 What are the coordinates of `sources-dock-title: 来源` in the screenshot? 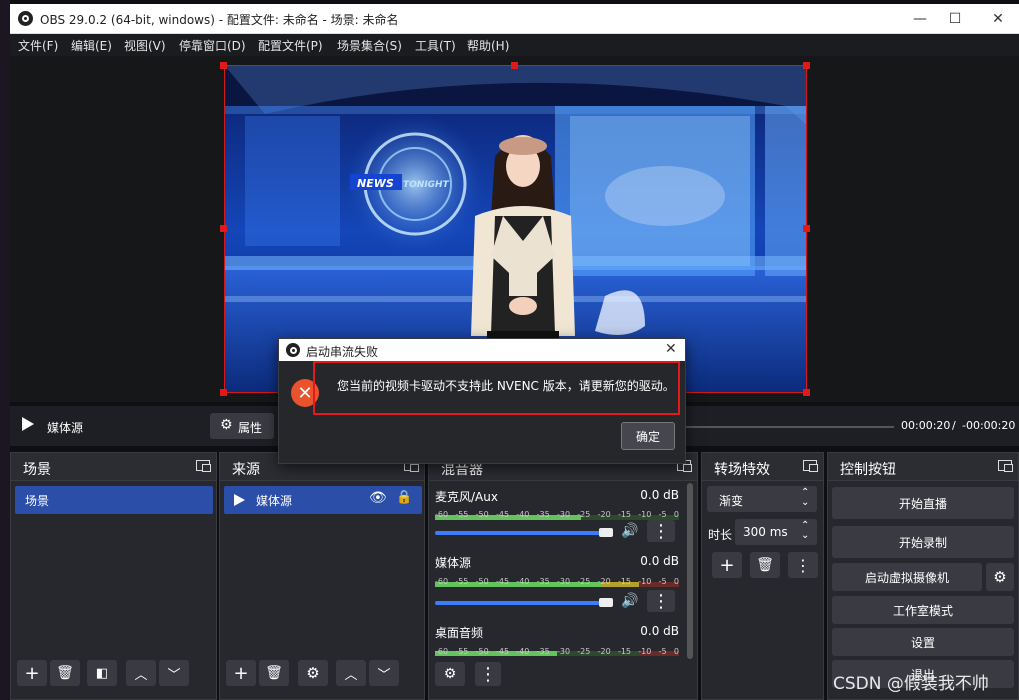 It's located at (246, 470).